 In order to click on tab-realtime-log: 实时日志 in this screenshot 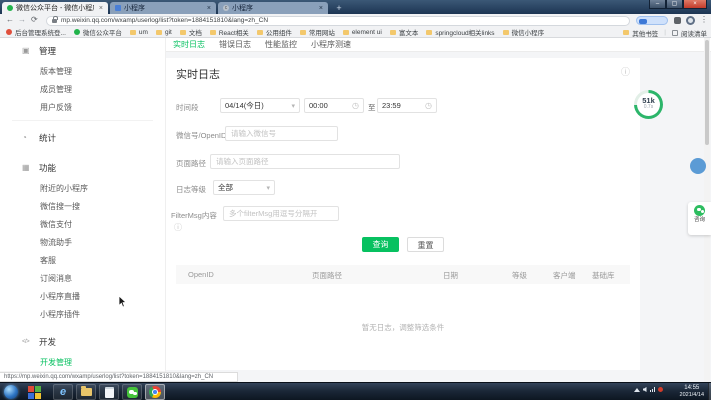, I will do `click(189, 44)`.